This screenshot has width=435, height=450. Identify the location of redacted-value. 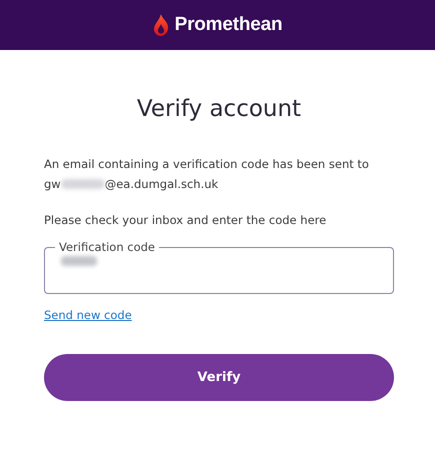
(79, 261).